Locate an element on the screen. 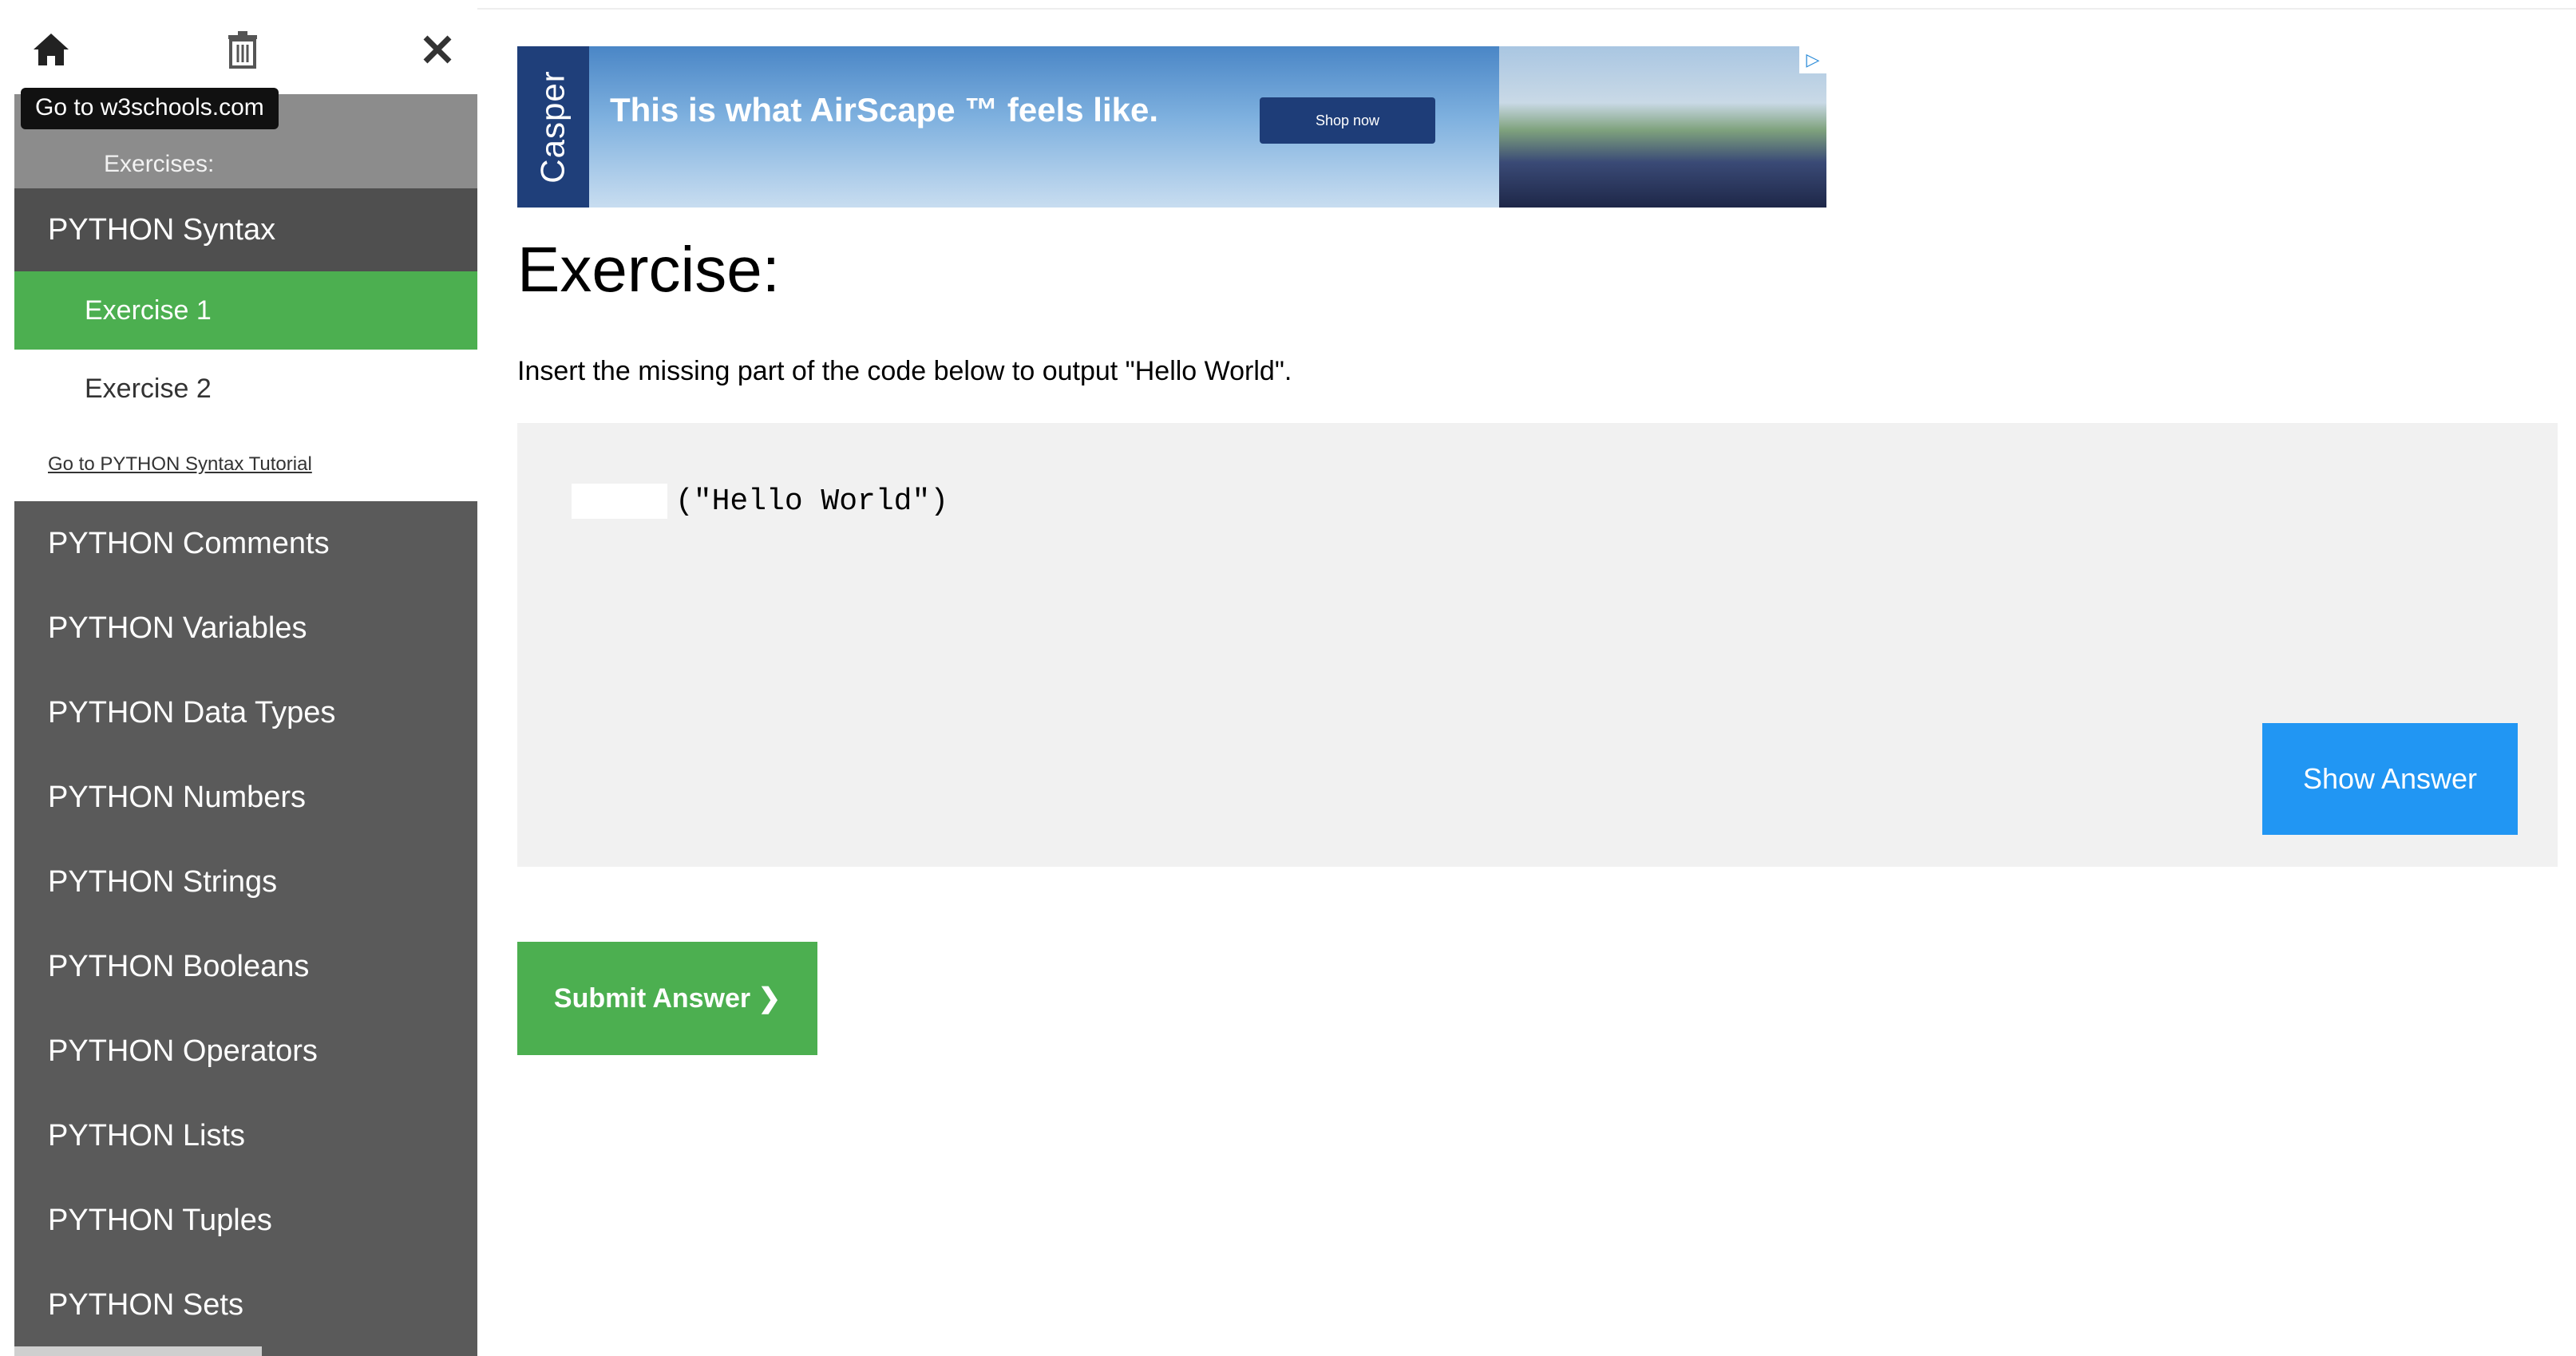 This screenshot has width=2576, height=1356. sidebar-item-label: PYTHON Booleans is located at coordinates (179, 966).